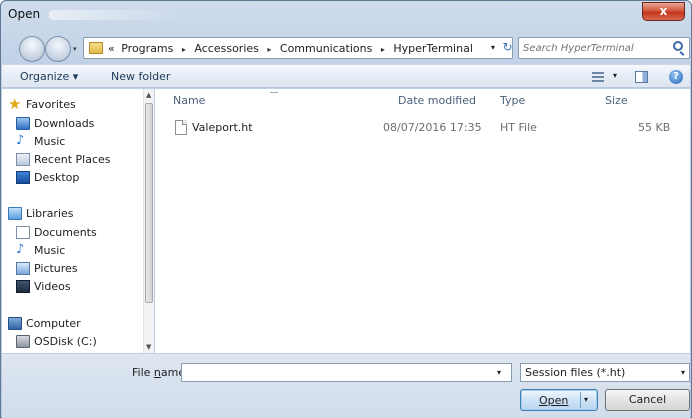 The image size is (692, 418). I want to click on desktop-icon, so click(23, 177).